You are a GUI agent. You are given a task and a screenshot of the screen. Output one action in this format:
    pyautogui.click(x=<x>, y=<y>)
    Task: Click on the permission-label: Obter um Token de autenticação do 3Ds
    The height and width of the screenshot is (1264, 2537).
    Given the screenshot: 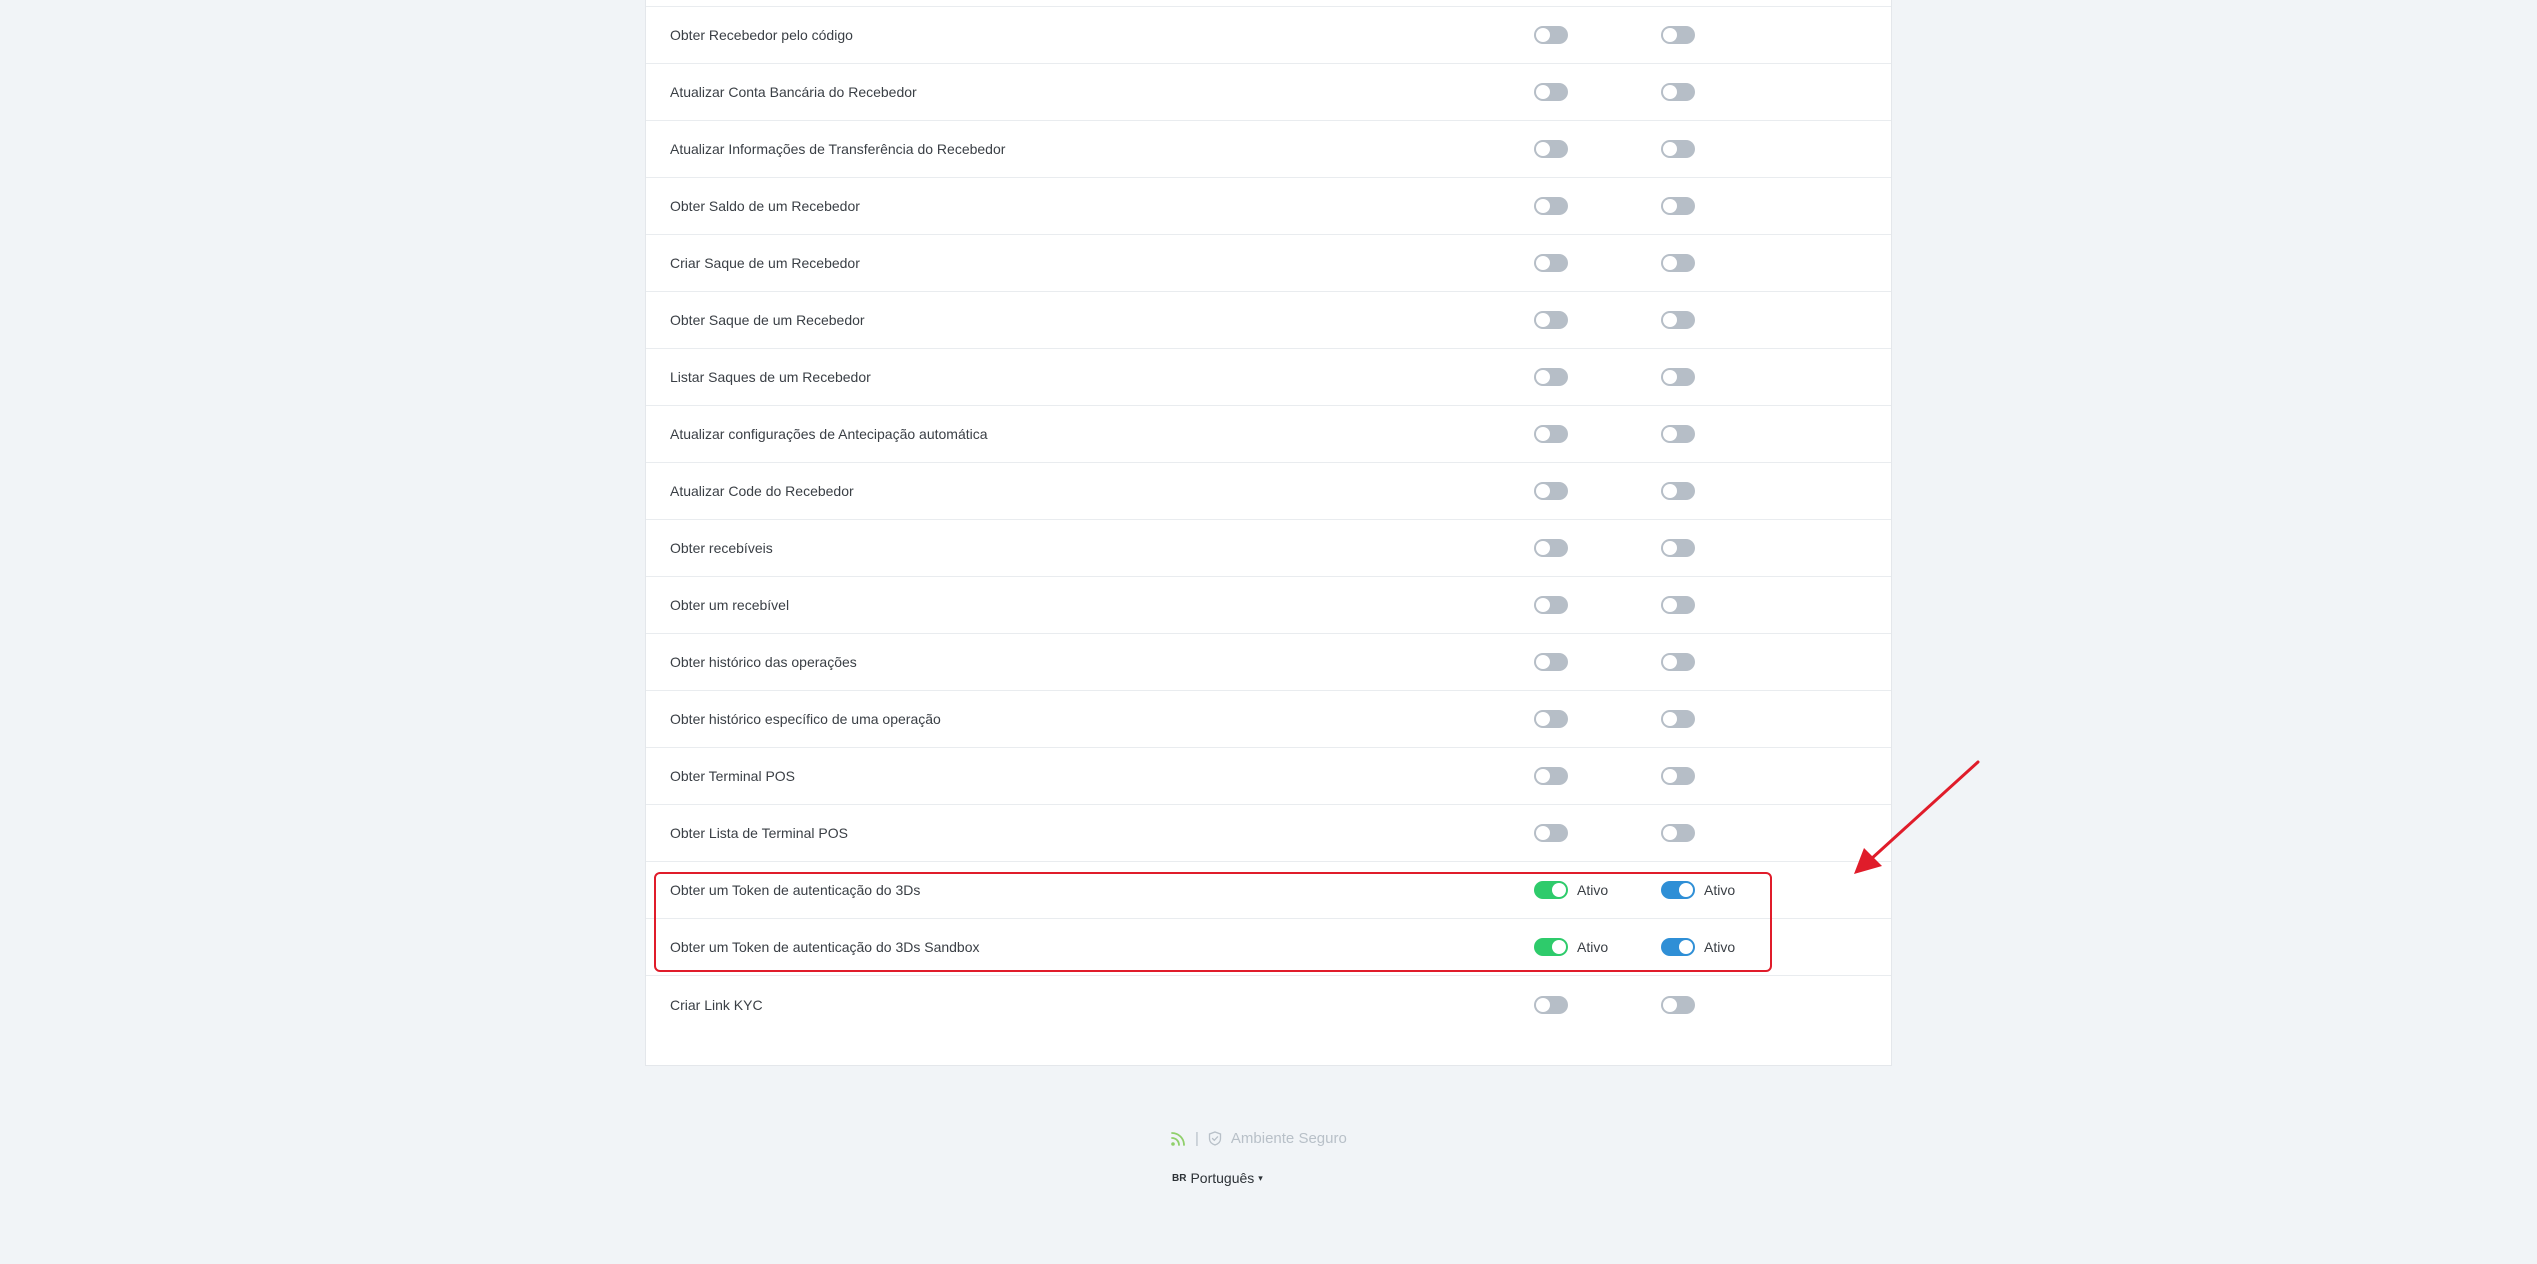 What is the action you would take?
    pyautogui.click(x=795, y=890)
    